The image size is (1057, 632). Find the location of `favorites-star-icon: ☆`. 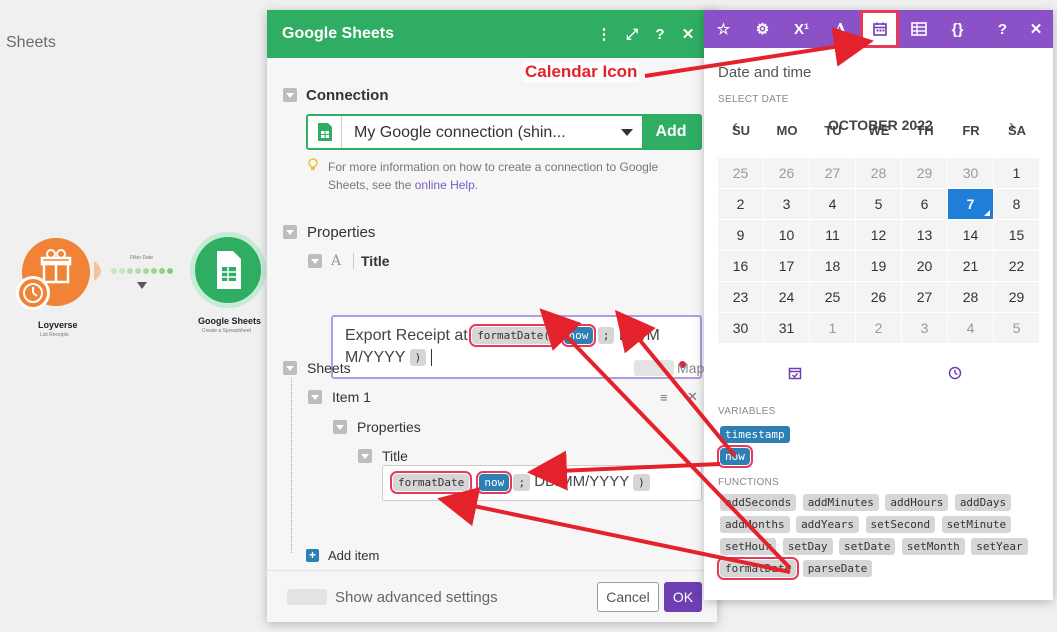

favorites-star-icon: ☆ is located at coordinates (723, 29).